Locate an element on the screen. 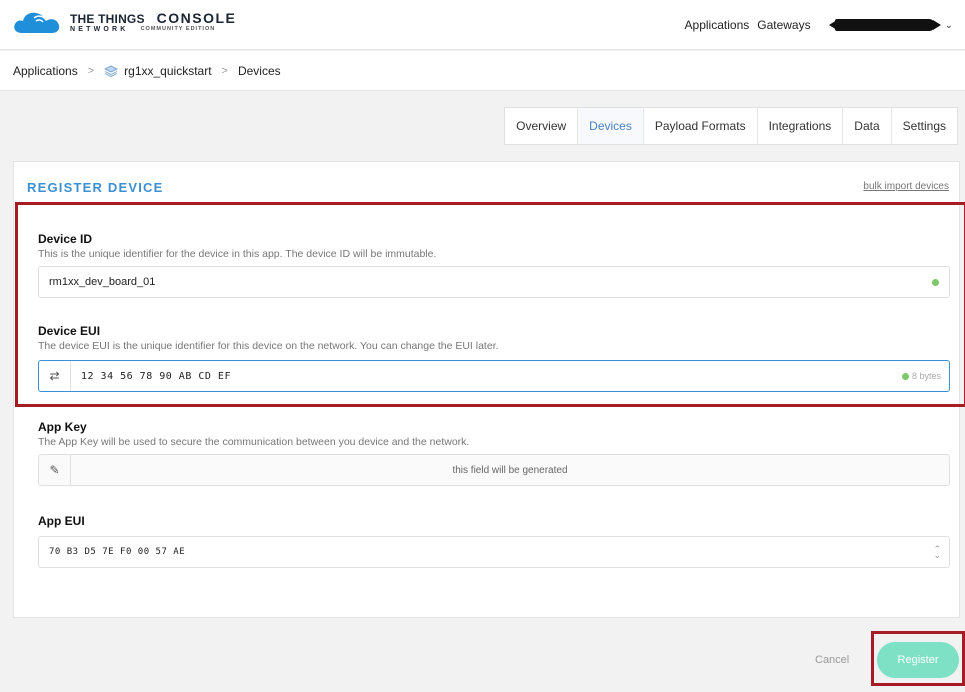  breadcrumb-devices: Devices is located at coordinates (259, 71).